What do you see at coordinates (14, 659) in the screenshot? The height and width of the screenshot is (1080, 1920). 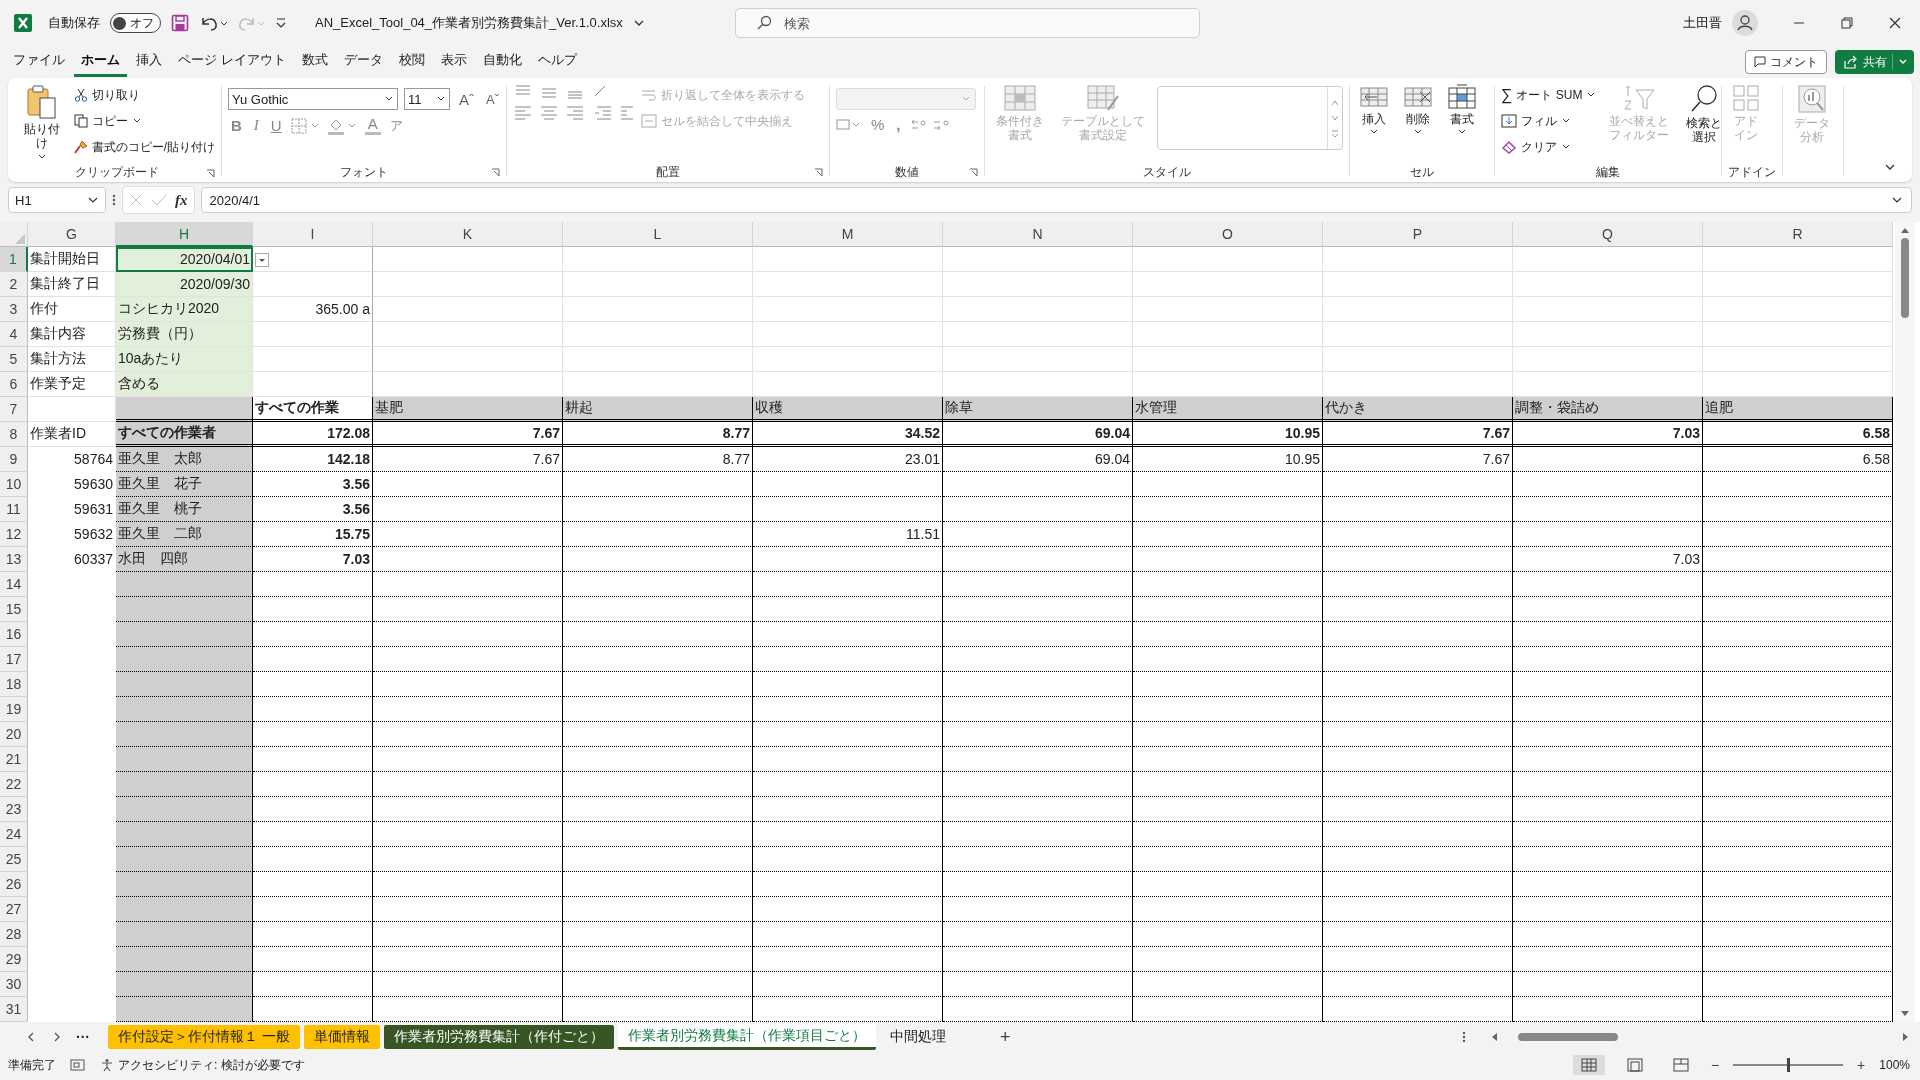 I see `row-header: 17` at bounding box center [14, 659].